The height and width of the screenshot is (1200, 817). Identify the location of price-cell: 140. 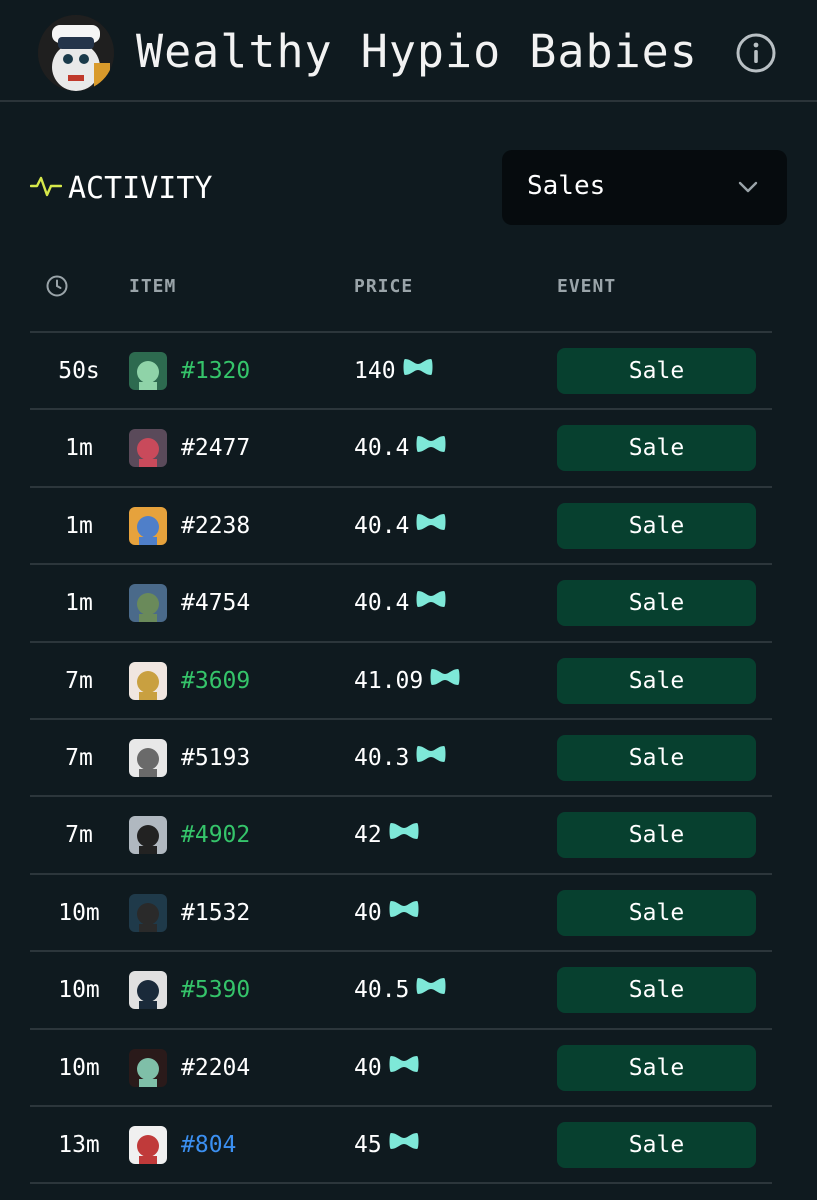
(394, 371).